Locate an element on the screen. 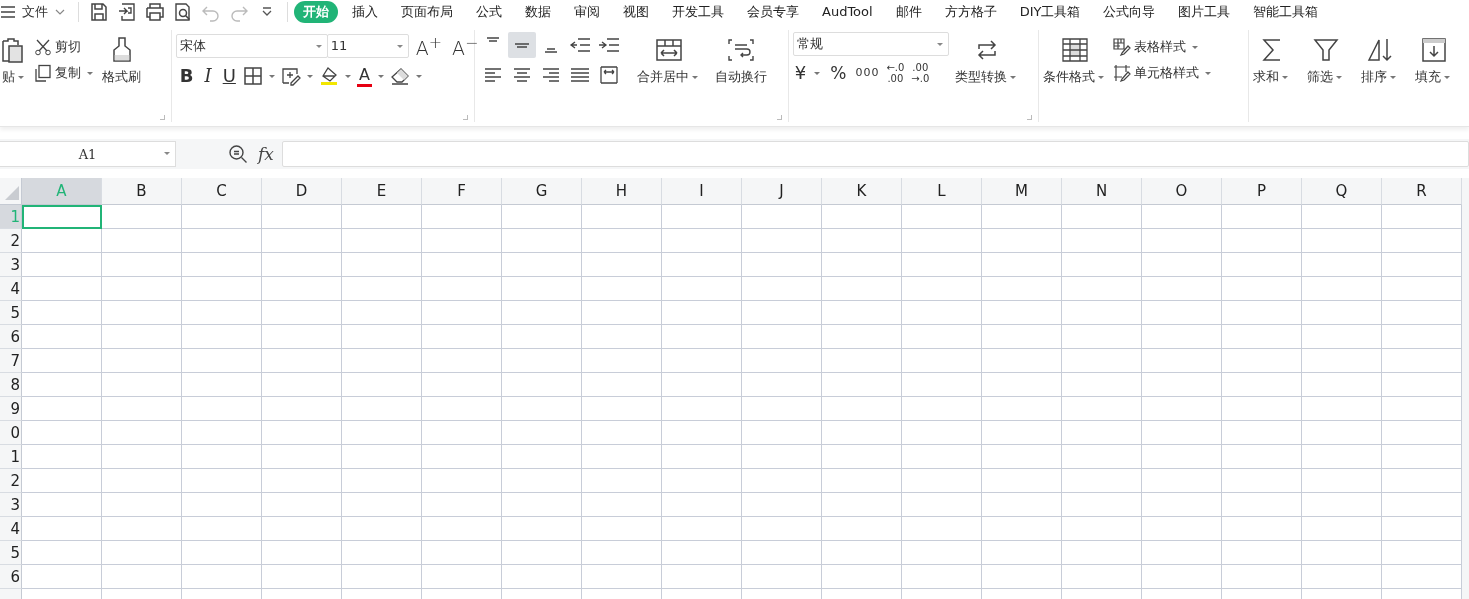 The image size is (1469, 599). copy-button: 复制 is located at coordinates (65, 73).